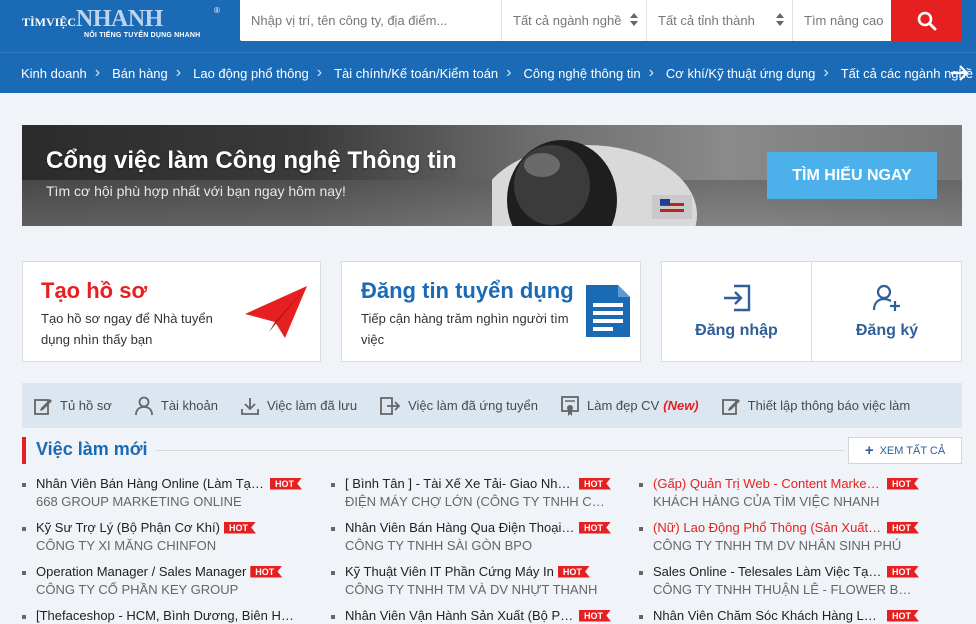 The image size is (976, 624). I want to click on toolbar-label: Việc làm đã ứng tuyển, so click(473, 405).